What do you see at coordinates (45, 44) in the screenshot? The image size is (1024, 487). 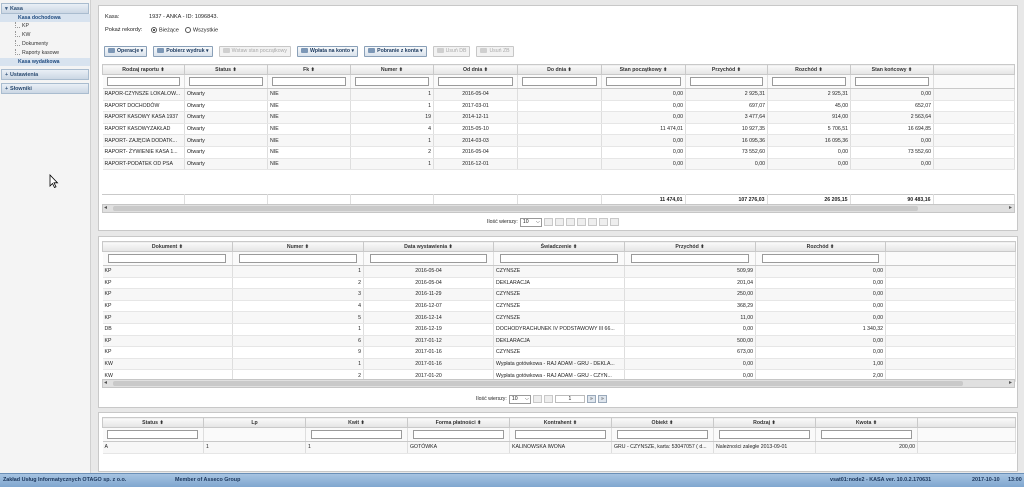 I see `sidebar-item-dokumenty: Dokumenty` at bounding box center [45, 44].